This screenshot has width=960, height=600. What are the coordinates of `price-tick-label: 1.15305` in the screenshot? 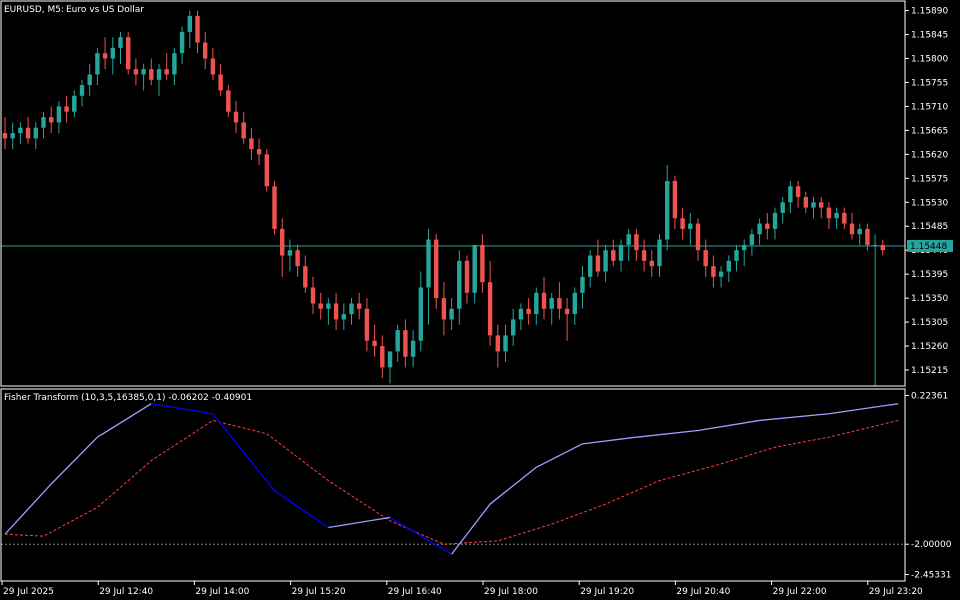 It's located at (929, 323).